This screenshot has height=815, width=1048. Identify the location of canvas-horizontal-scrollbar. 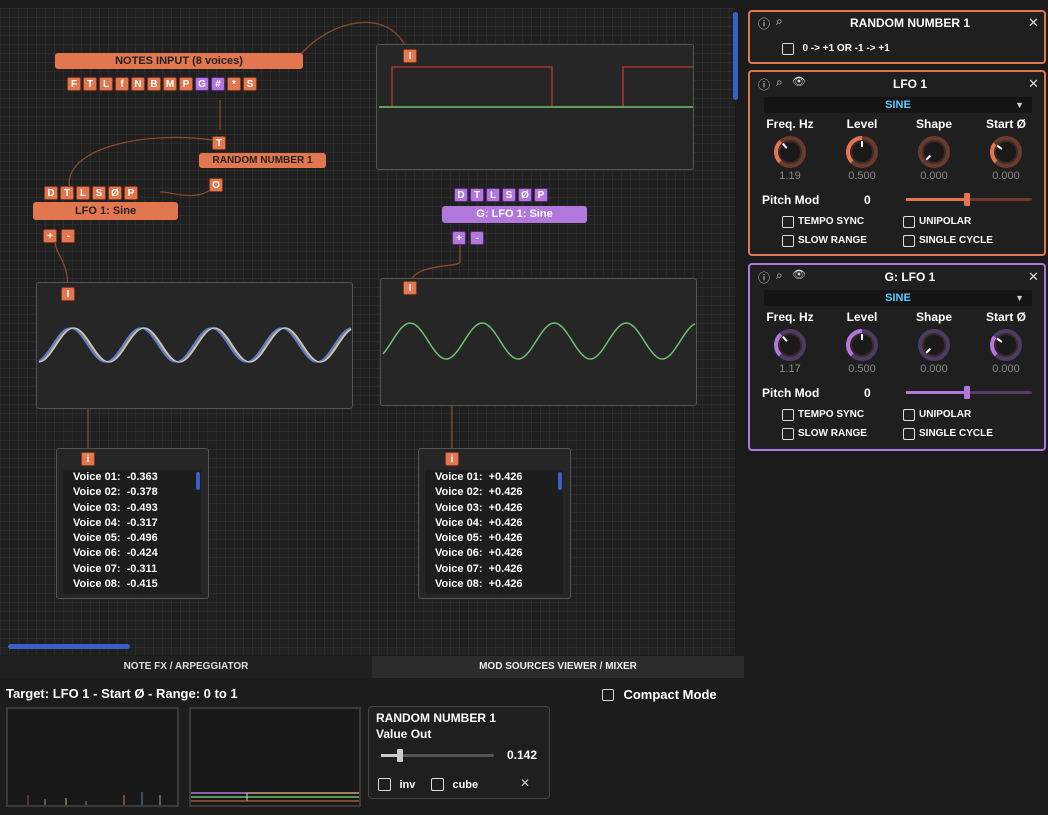
(69, 646).